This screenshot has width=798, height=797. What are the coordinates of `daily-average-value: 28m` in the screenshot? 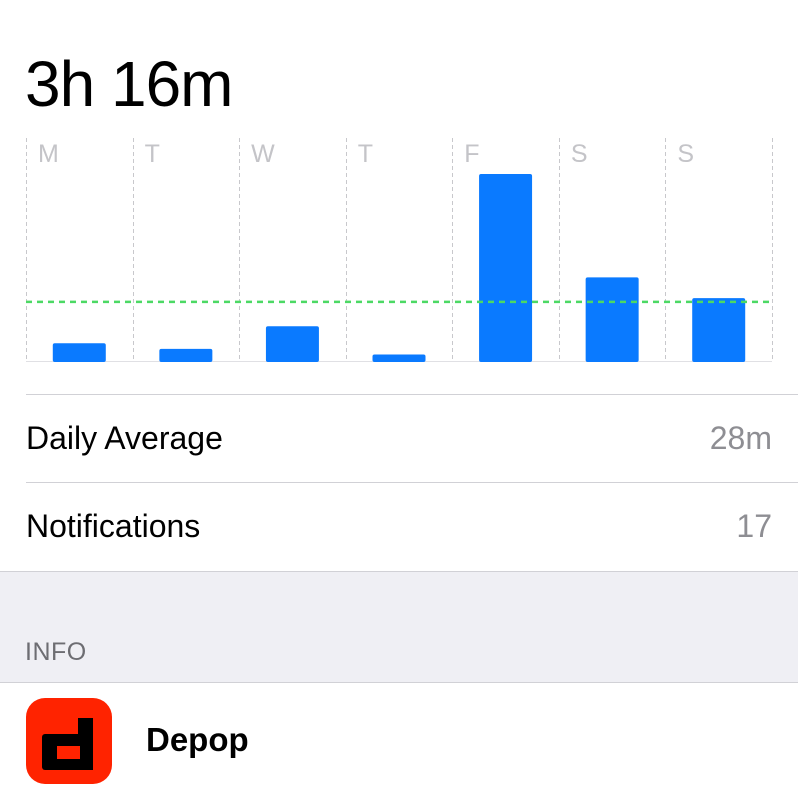 It's located at (740, 438).